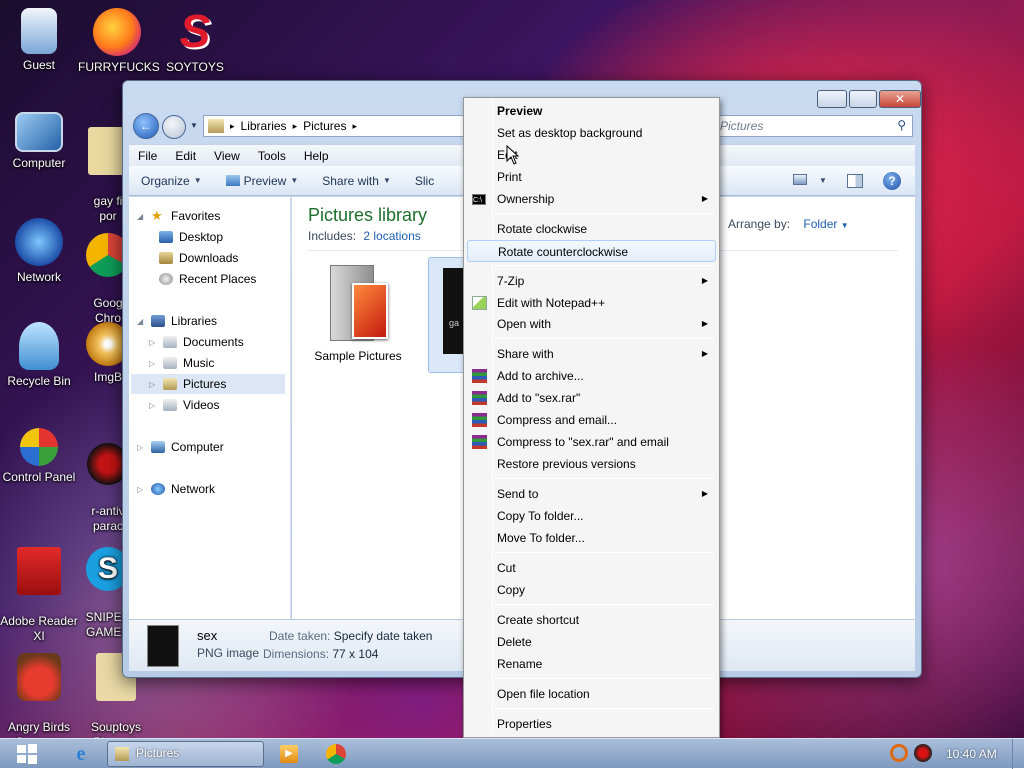 This screenshot has height=769, width=1024. What do you see at coordinates (825, 224) in the screenshot?
I see `arrange-by-dropdown: Folder ▼` at bounding box center [825, 224].